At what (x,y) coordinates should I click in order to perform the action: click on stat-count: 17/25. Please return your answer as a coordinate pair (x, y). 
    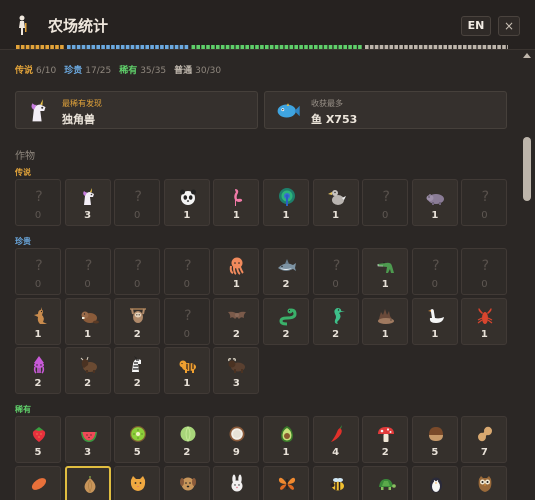
    Looking at the image, I should click on (98, 71).